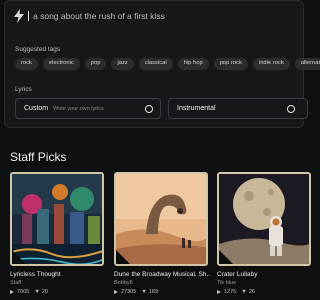  I want to click on radio-button-instrumental, so click(291, 109).